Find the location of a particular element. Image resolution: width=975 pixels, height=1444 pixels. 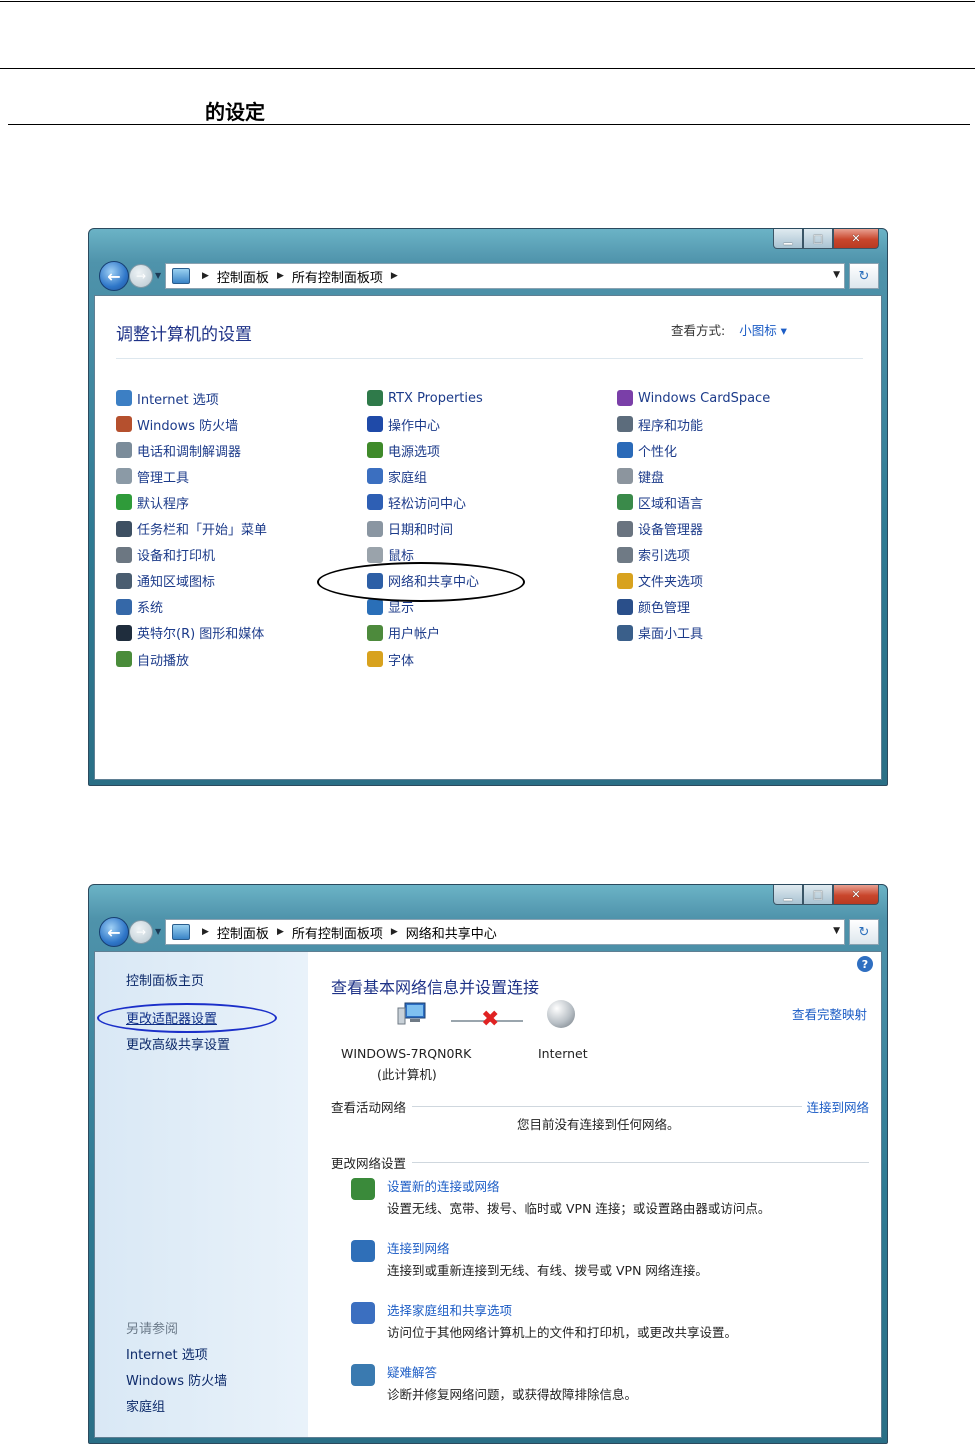

control-panel-item-label: 日期和时间 is located at coordinates (421, 530).